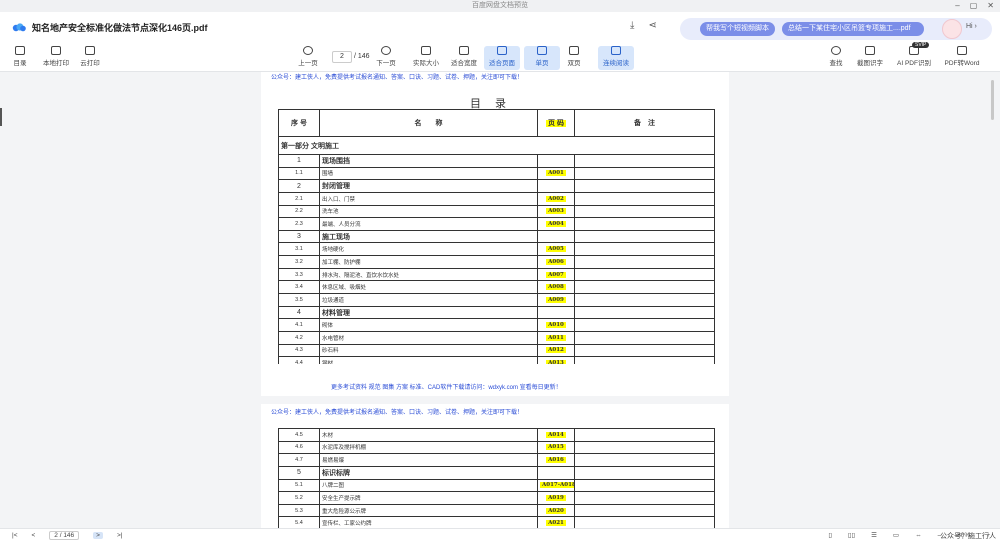  I want to click on page-code: A019, so click(556, 498).